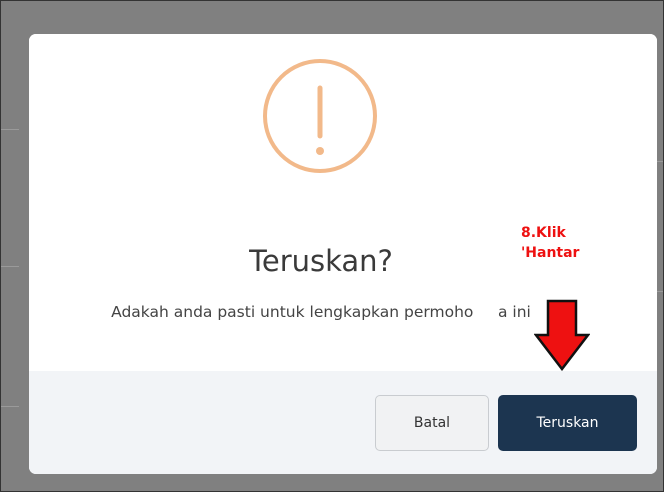 This screenshot has height=492, width=665. What do you see at coordinates (550, 243) in the screenshot?
I see `tutorial-annotation: 8.Klik 'Hantar` at bounding box center [550, 243].